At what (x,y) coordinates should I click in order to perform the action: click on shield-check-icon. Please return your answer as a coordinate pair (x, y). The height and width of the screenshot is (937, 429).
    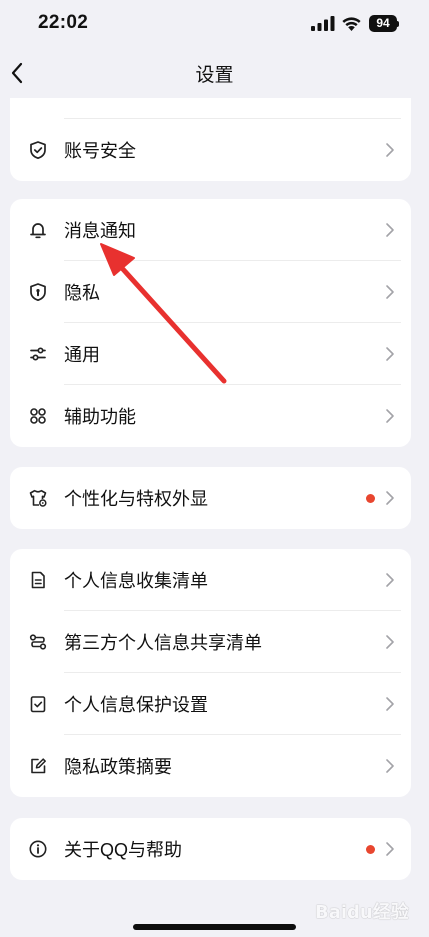
    Looking at the image, I should click on (38, 150).